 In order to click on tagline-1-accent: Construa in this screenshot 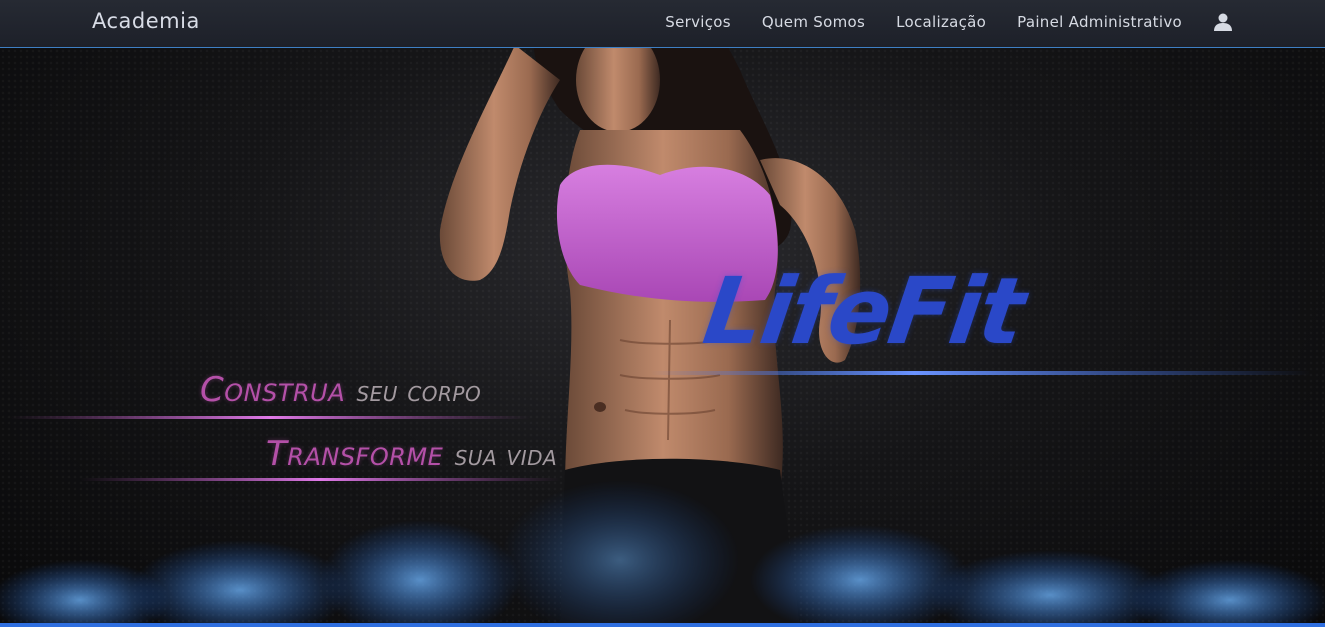, I will do `click(273, 390)`.